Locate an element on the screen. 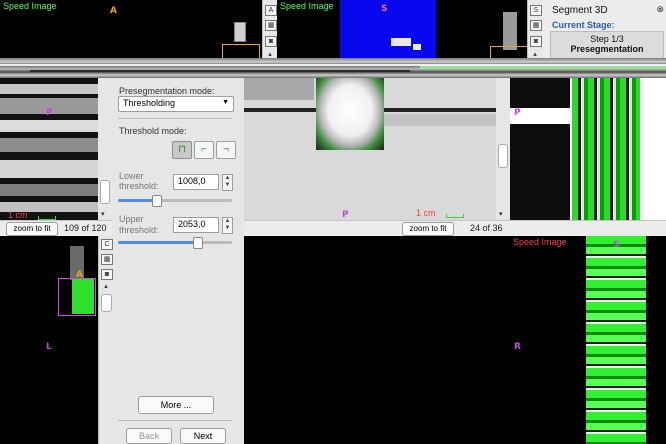 The image size is (666, 444). view-mid-left: P 1 cm is located at coordinates (49, 157).